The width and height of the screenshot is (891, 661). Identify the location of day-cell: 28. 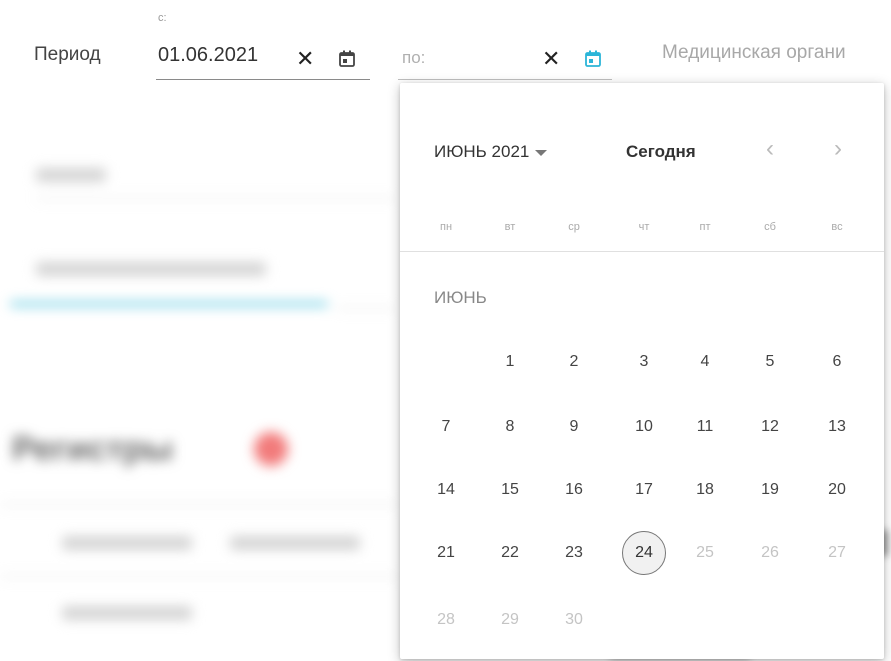
(446, 620).